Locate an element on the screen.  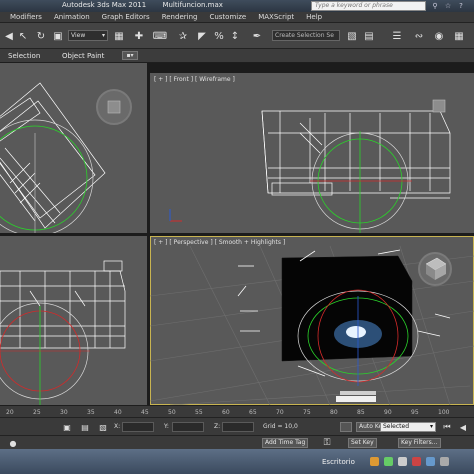
spinner-snap-icon: ↕ is located at coordinates (235, 36).